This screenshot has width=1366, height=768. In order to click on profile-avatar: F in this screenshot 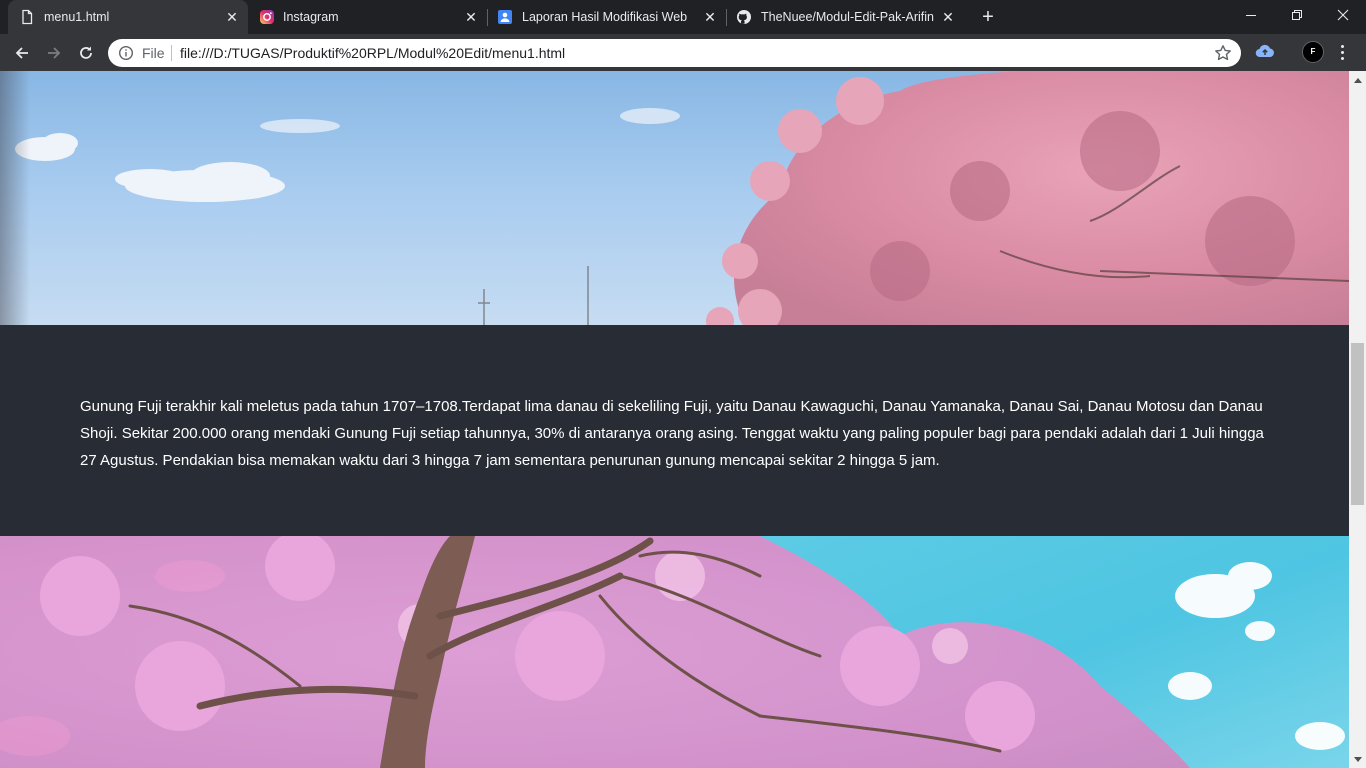, I will do `click(1313, 52)`.